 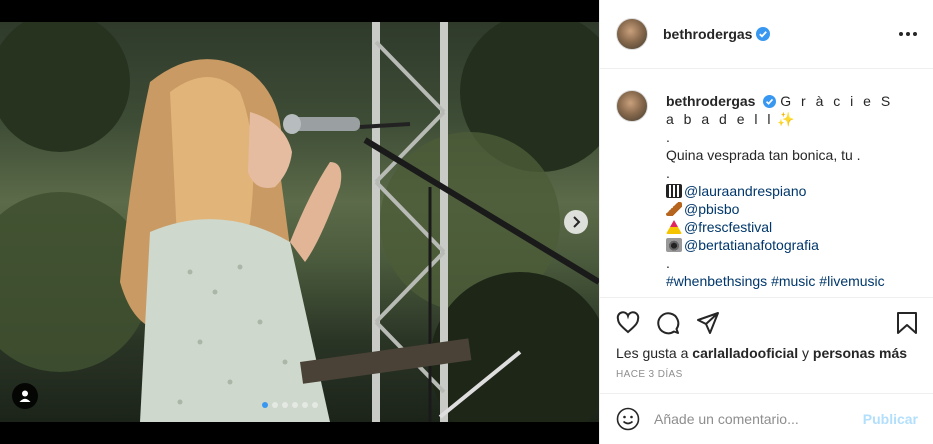 What do you see at coordinates (758, 419) in the screenshot?
I see `comment-input` at bounding box center [758, 419].